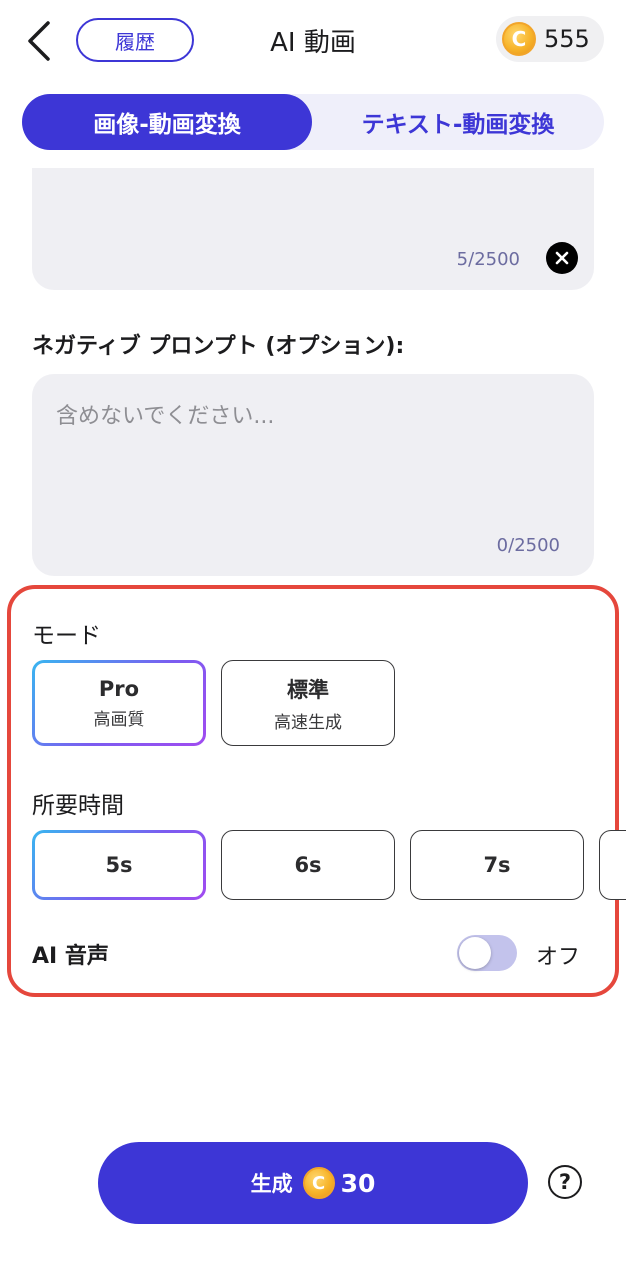 The width and height of the screenshot is (626, 1280). I want to click on duration-option-label: 5s, so click(119, 865).